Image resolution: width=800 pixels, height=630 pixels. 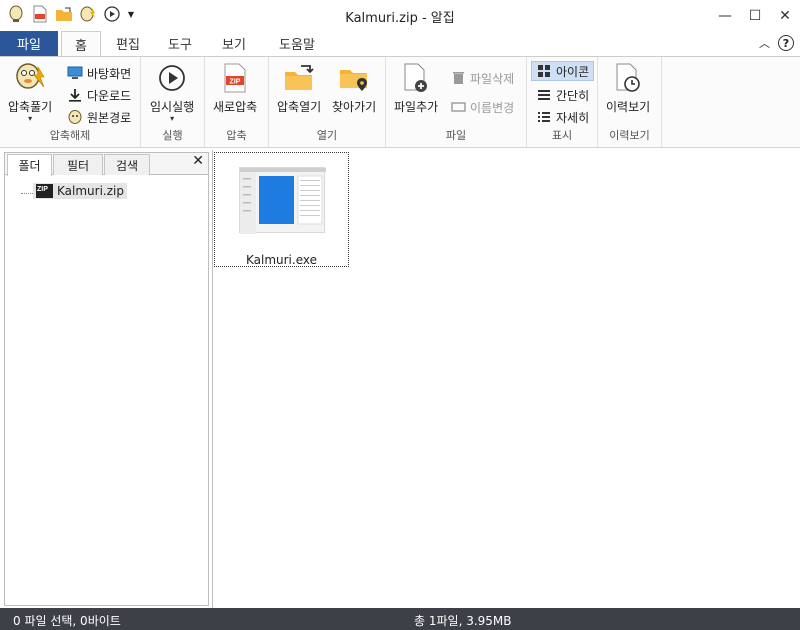 I want to click on history-label: 이력보기, so click(x=628, y=107).